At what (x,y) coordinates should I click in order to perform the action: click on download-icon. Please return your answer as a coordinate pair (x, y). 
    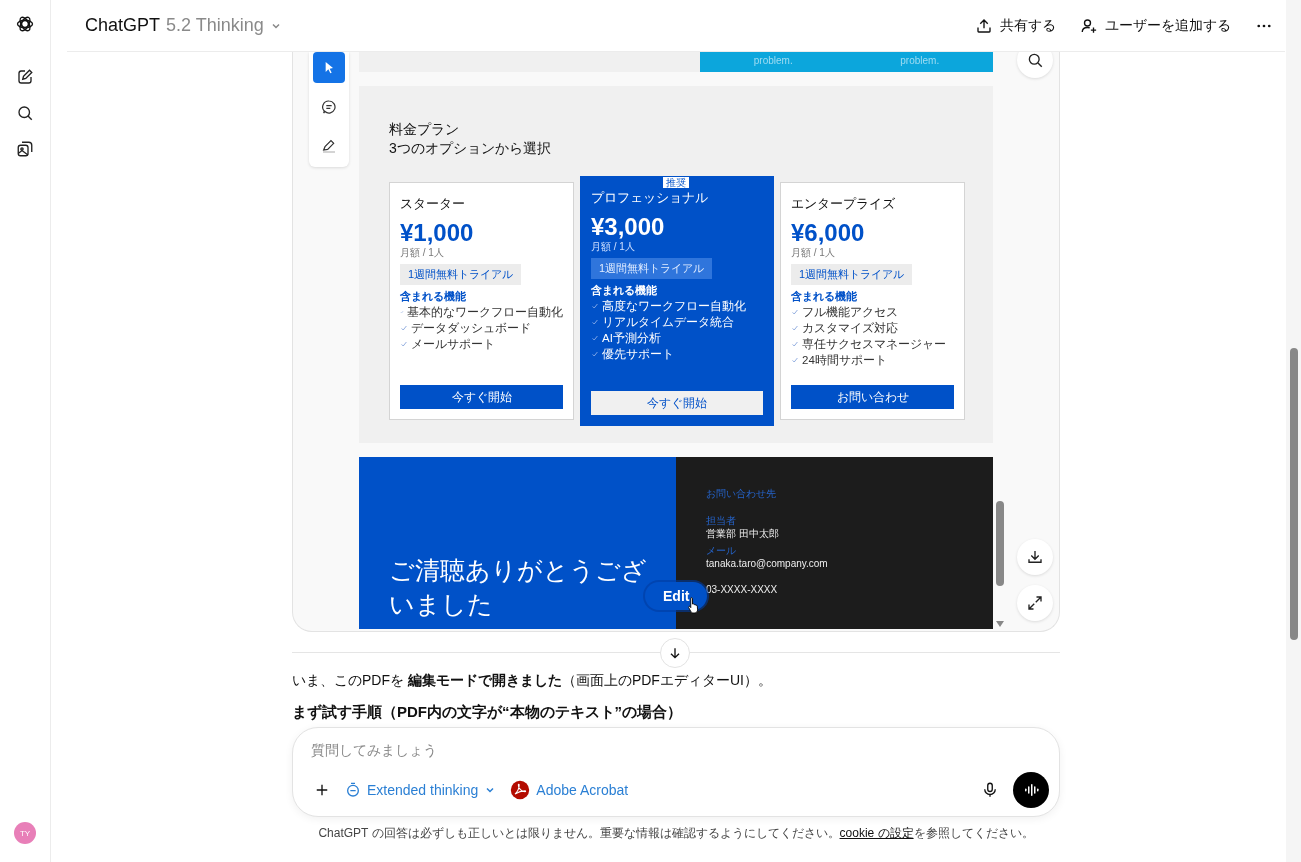
    Looking at the image, I should click on (1035, 557).